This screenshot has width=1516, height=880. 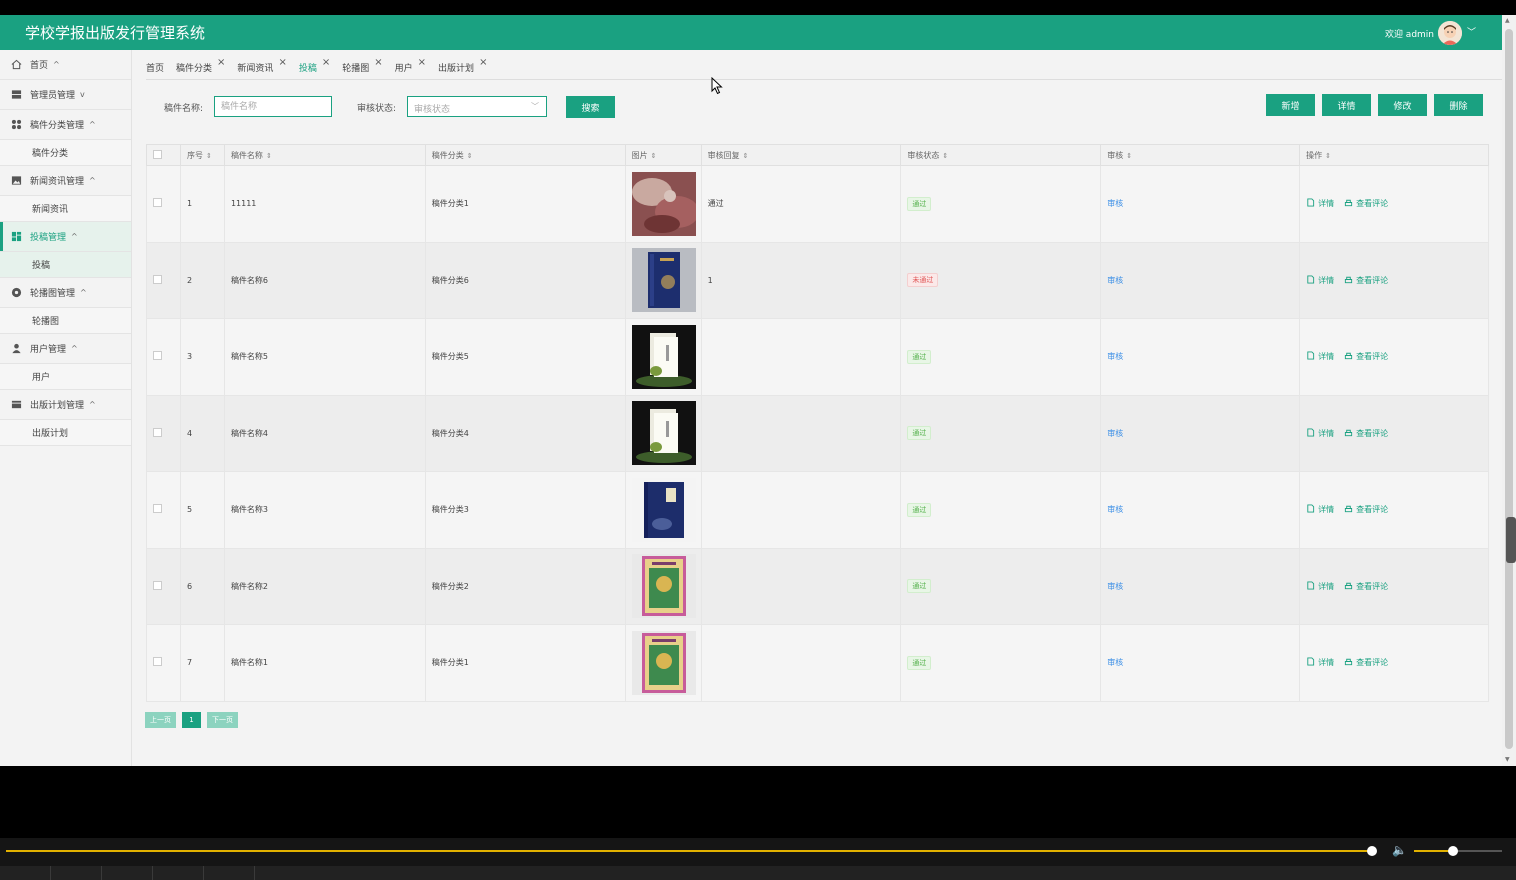 I want to click on avatar, so click(x=1450, y=33).